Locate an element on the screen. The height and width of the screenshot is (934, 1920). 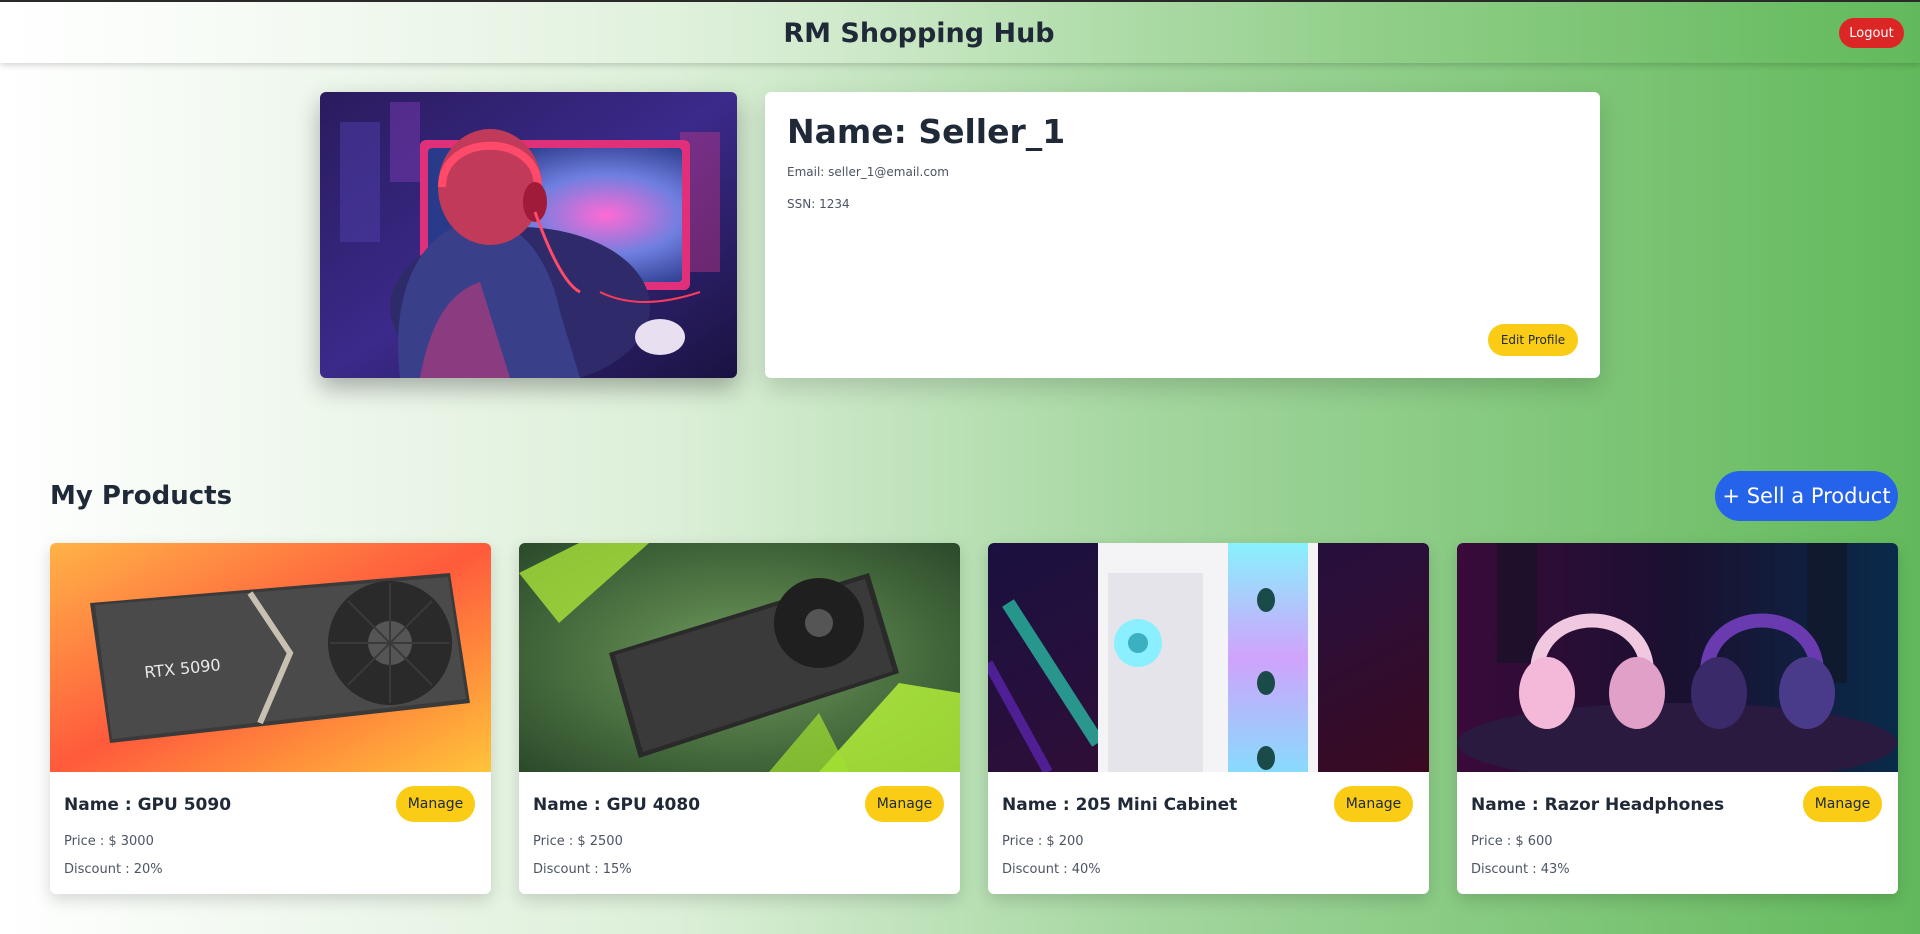
sell-product-button: + Sell a Product is located at coordinates (1806, 496).